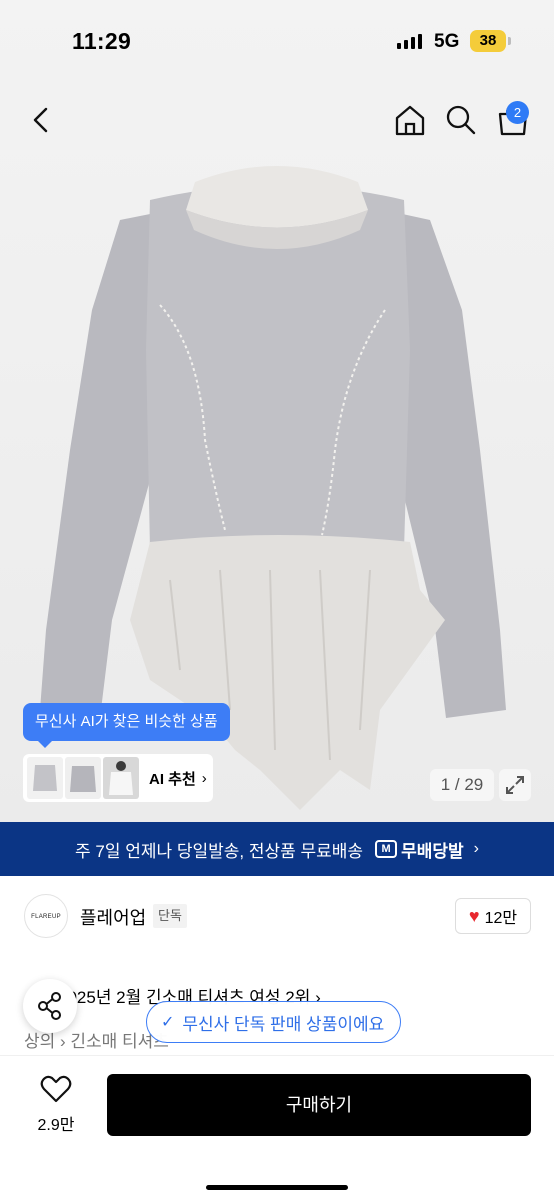 The width and height of the screenshot is (554, 1200). I want to click on banner-text: 주 7일 언제나 당일발송, 전상품 무료배송, so click(219, 851).